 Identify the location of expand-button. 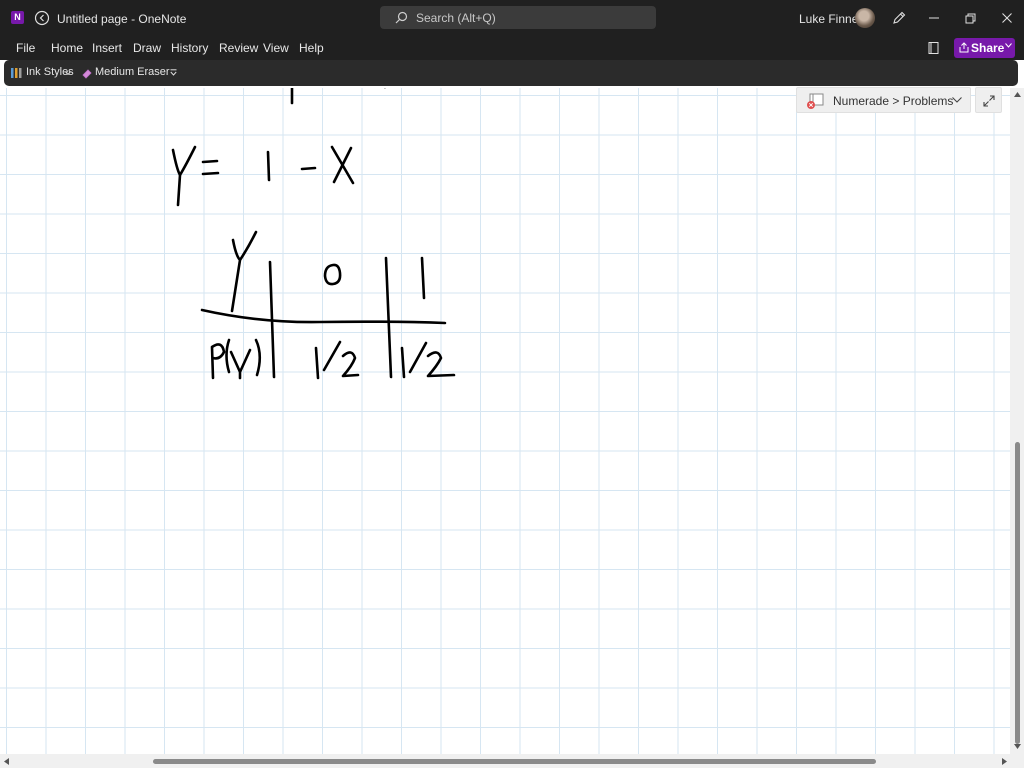
(988, 100).